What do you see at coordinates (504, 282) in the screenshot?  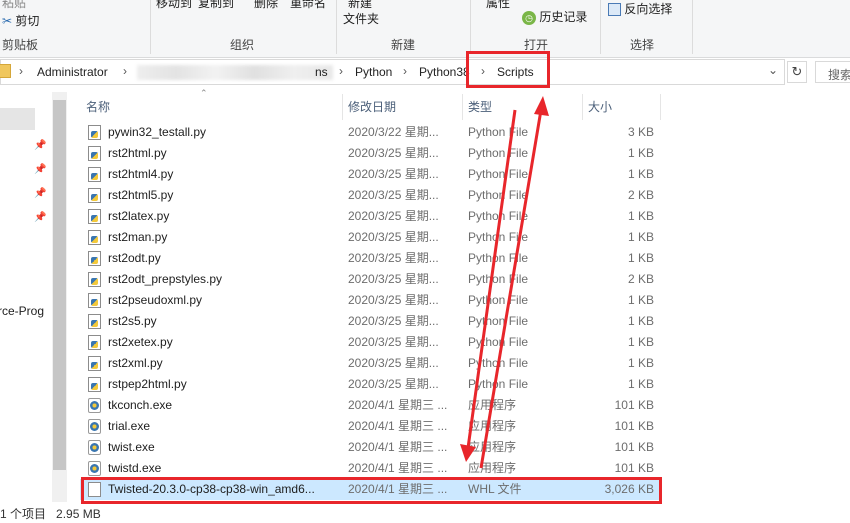 I see `annotation-arrows` at bounding box center [504, 282].